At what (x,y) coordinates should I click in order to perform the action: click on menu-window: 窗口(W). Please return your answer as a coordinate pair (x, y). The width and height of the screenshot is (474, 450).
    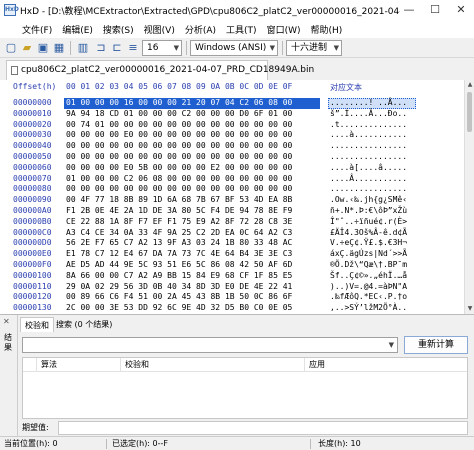
    Looking at the image, I should click on (284, 29).